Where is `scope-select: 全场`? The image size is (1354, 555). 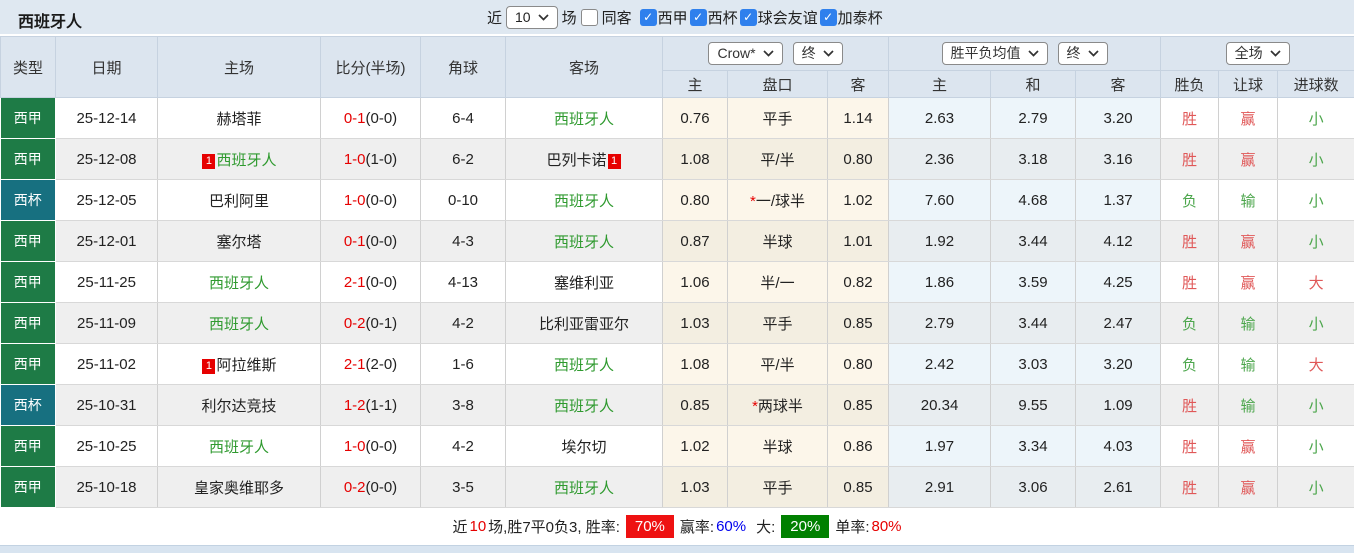 scope-select: 全场 is located at coordinates (1257, 53).